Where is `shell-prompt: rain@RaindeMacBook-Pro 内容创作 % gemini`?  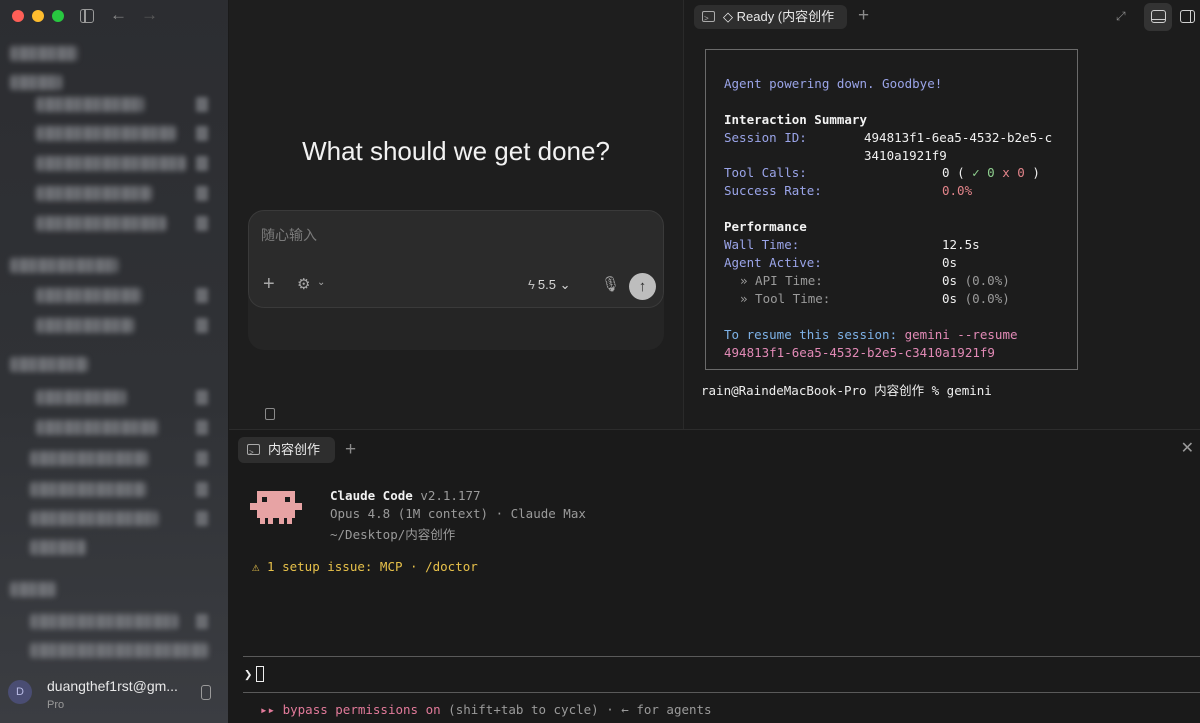
shell-prompt: rain@RaindeMacBook-Pro 内容创作 % gemini is located at coordinates (846, 390).